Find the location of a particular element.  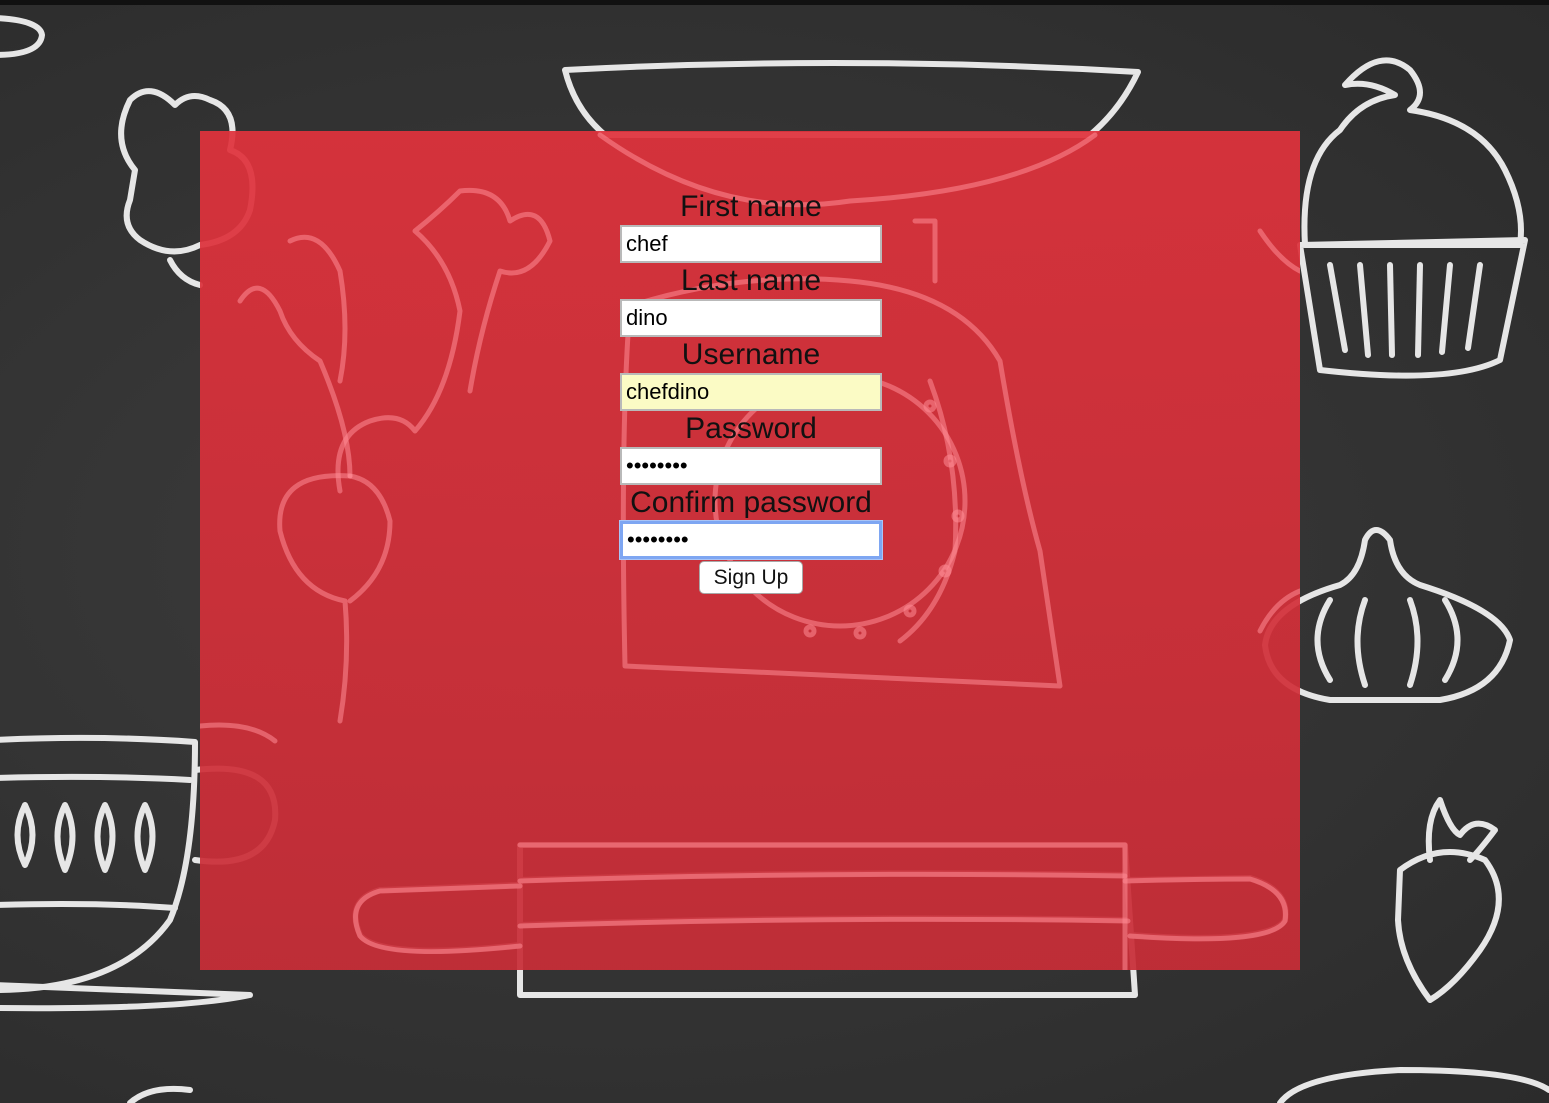

confirm-password-label: Confirm password is located at coordinates (751, 502).